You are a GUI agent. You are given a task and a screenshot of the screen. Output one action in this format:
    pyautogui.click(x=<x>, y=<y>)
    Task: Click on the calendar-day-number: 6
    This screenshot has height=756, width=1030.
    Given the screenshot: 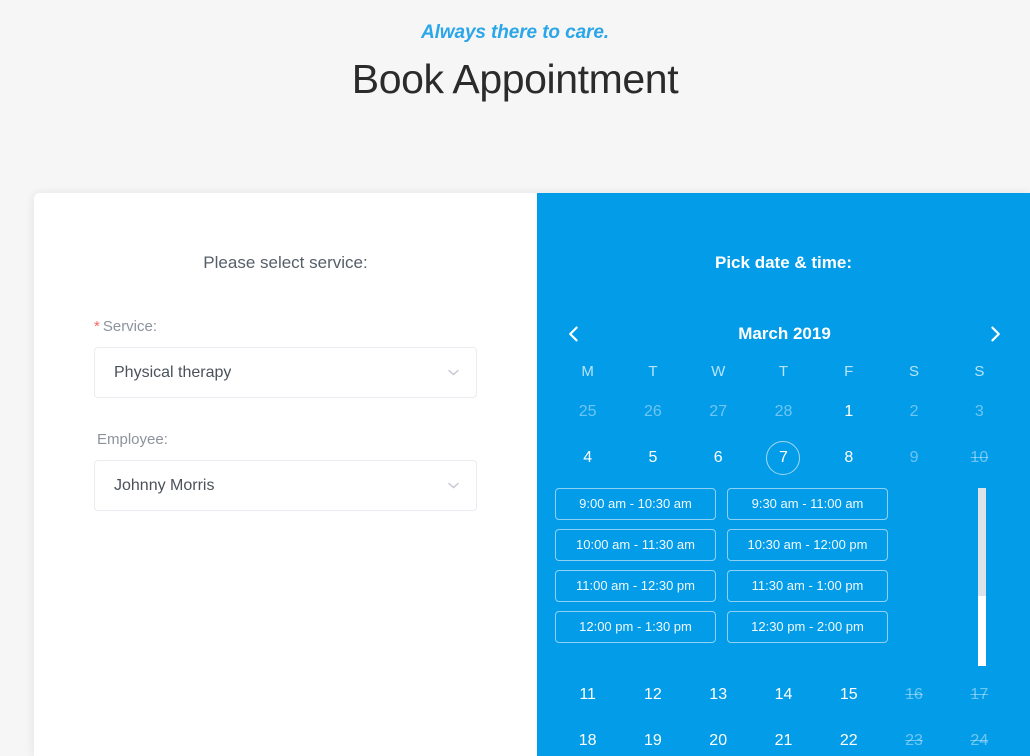 What is the action you would take?
    pyautogui.click(x=718, y=457)
    